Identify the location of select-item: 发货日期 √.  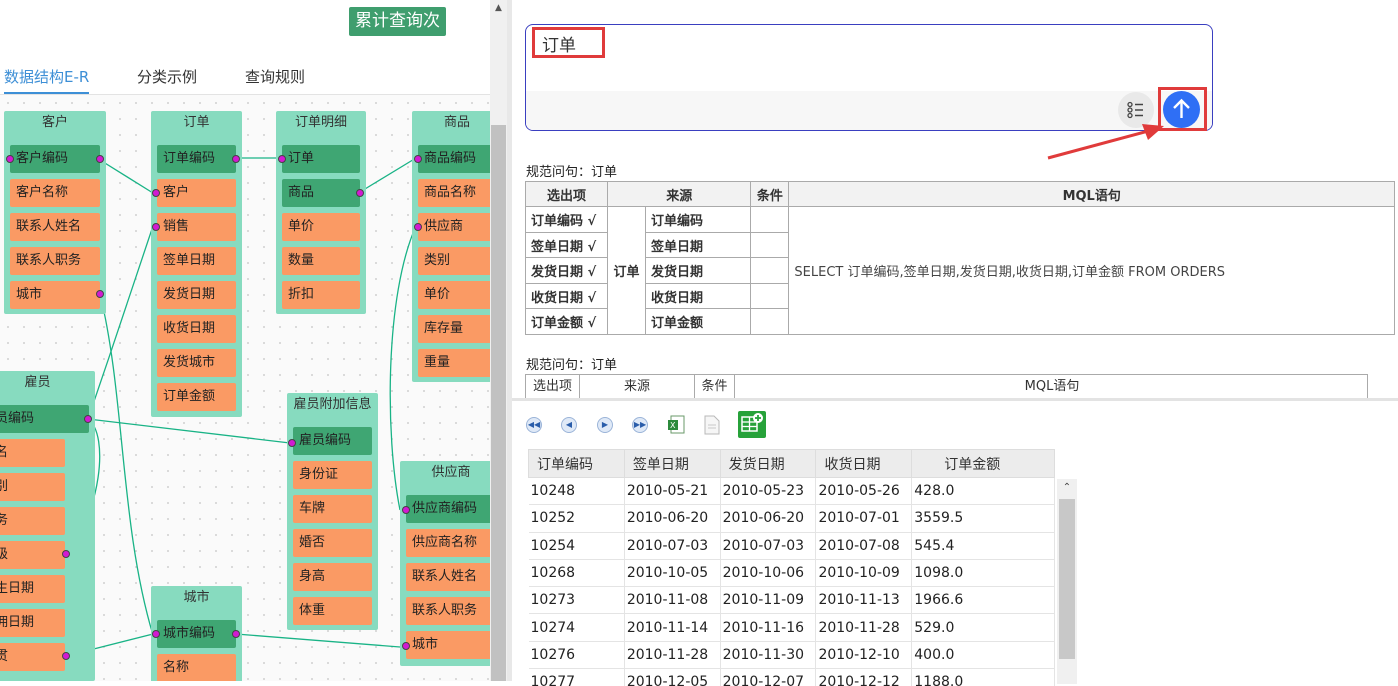
(567, 271).